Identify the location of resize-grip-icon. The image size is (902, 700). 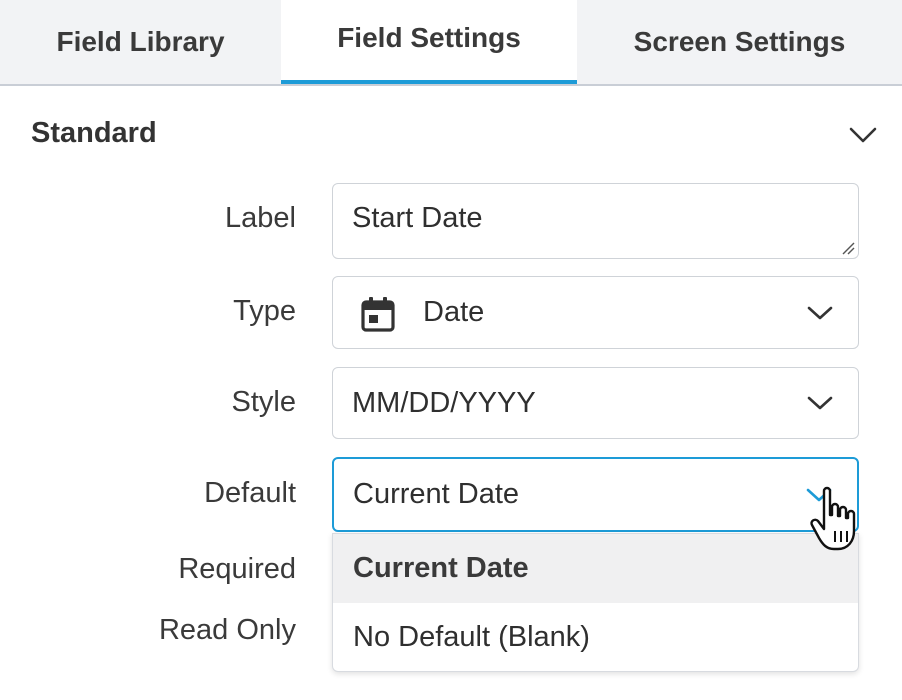
(848, 248).